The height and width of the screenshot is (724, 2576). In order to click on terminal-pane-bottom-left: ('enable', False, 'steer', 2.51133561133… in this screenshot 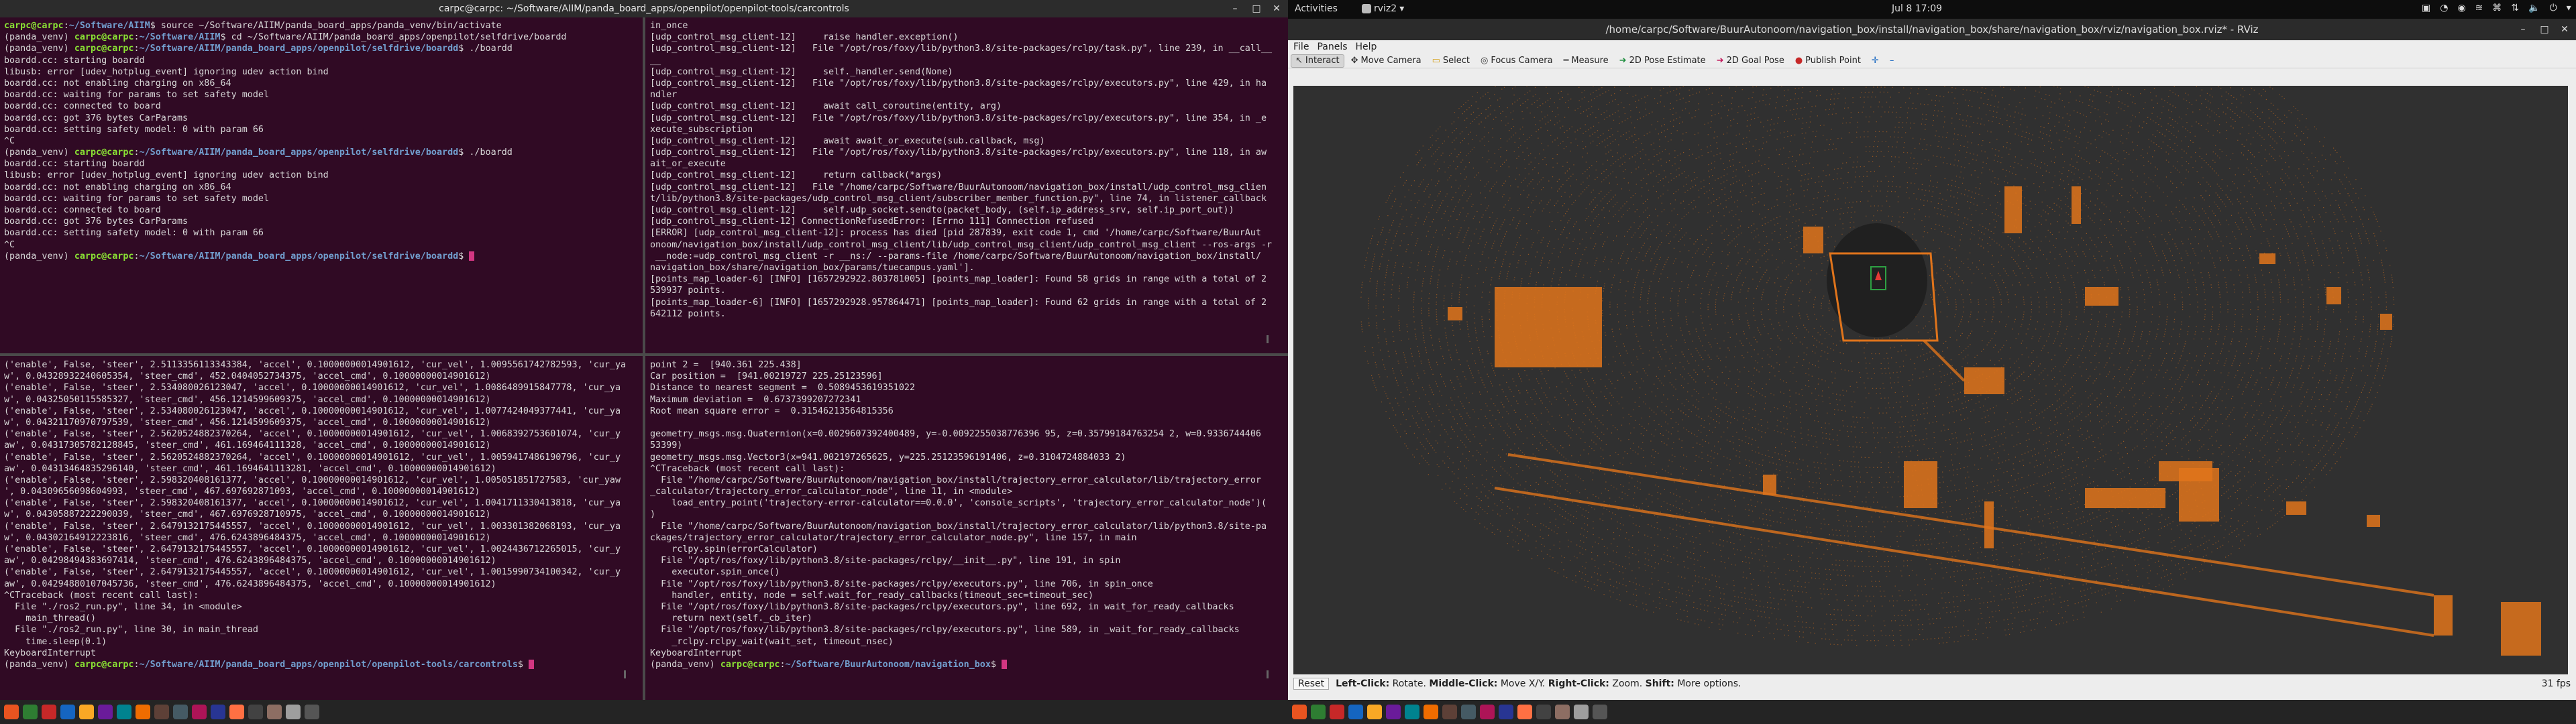, I will do `click(321, 526)`.